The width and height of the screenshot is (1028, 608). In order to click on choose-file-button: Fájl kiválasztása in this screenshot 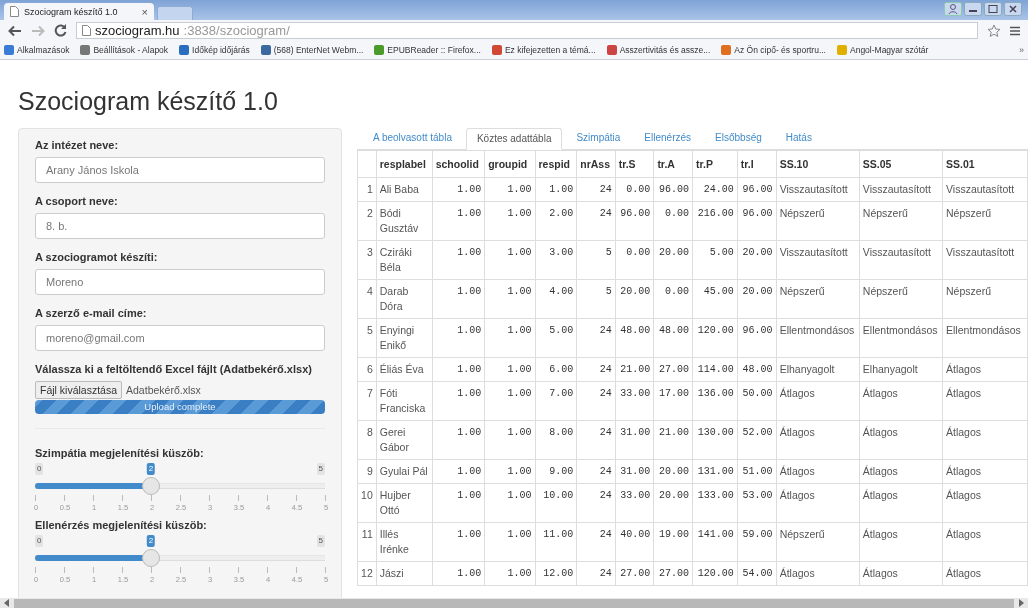, I will do `click(79, 390)`.